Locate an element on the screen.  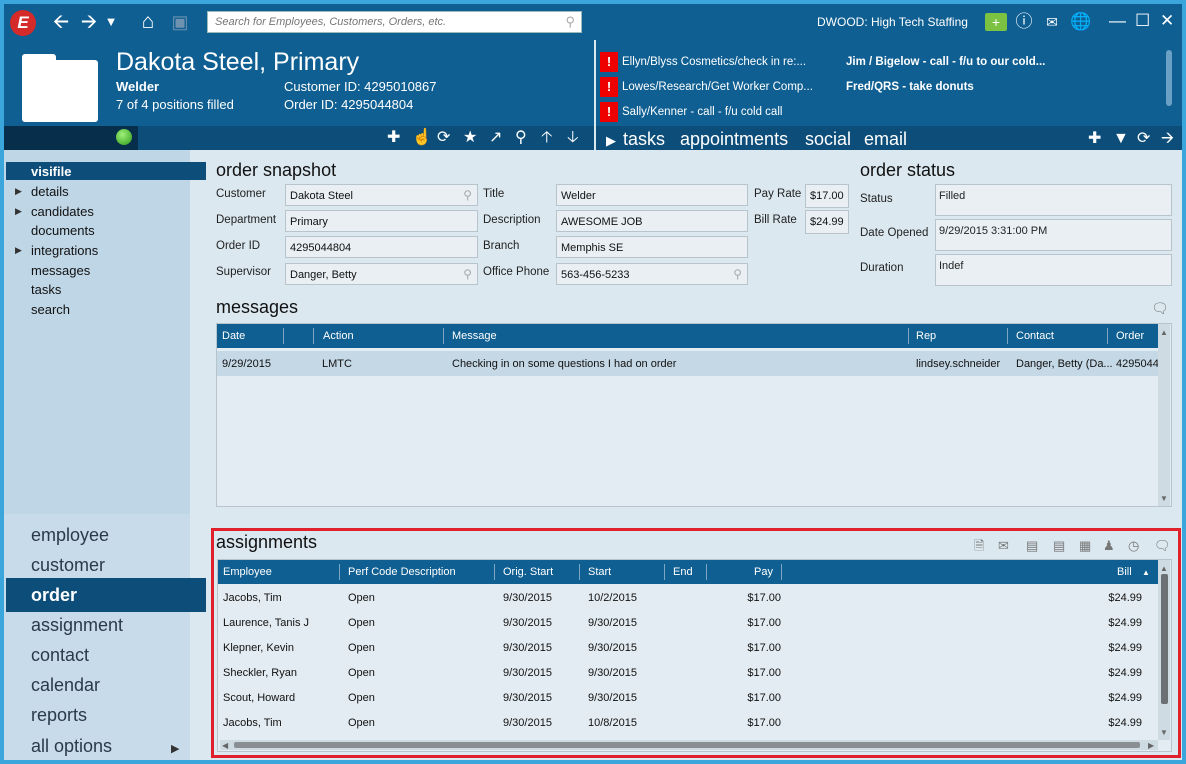
envelope-icon: ✉ is located at coordinates (1003, 546).